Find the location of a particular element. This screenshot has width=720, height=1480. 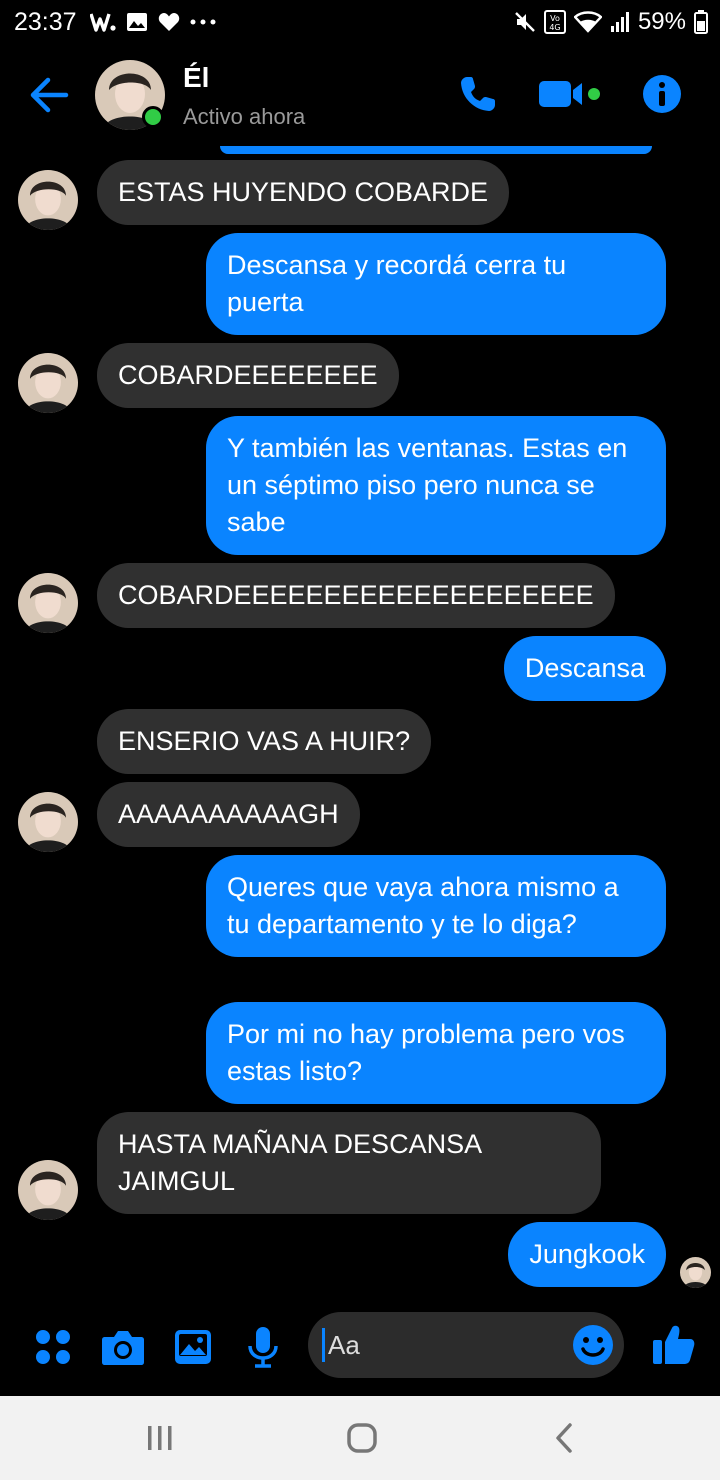

status-time: 23:37 is located at coordinates (45, 22).